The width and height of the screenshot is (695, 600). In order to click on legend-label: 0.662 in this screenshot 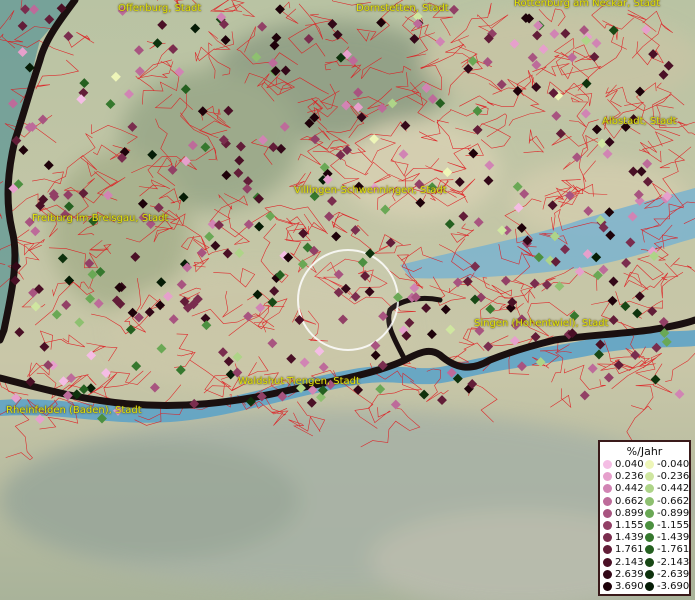, I will do `click(629, 501)`.